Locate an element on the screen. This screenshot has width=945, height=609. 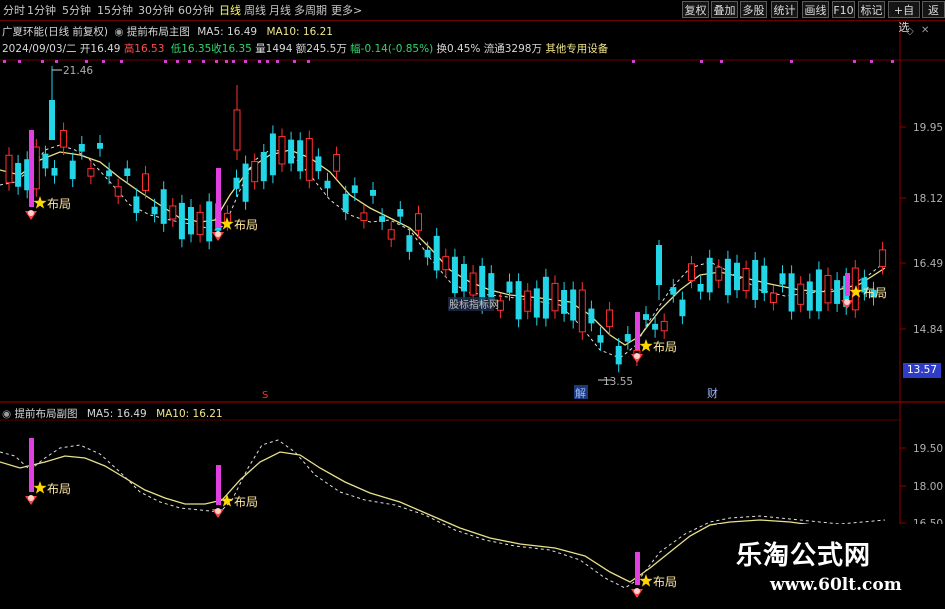
f10-button: F10 is located at coordinates (843, 9).